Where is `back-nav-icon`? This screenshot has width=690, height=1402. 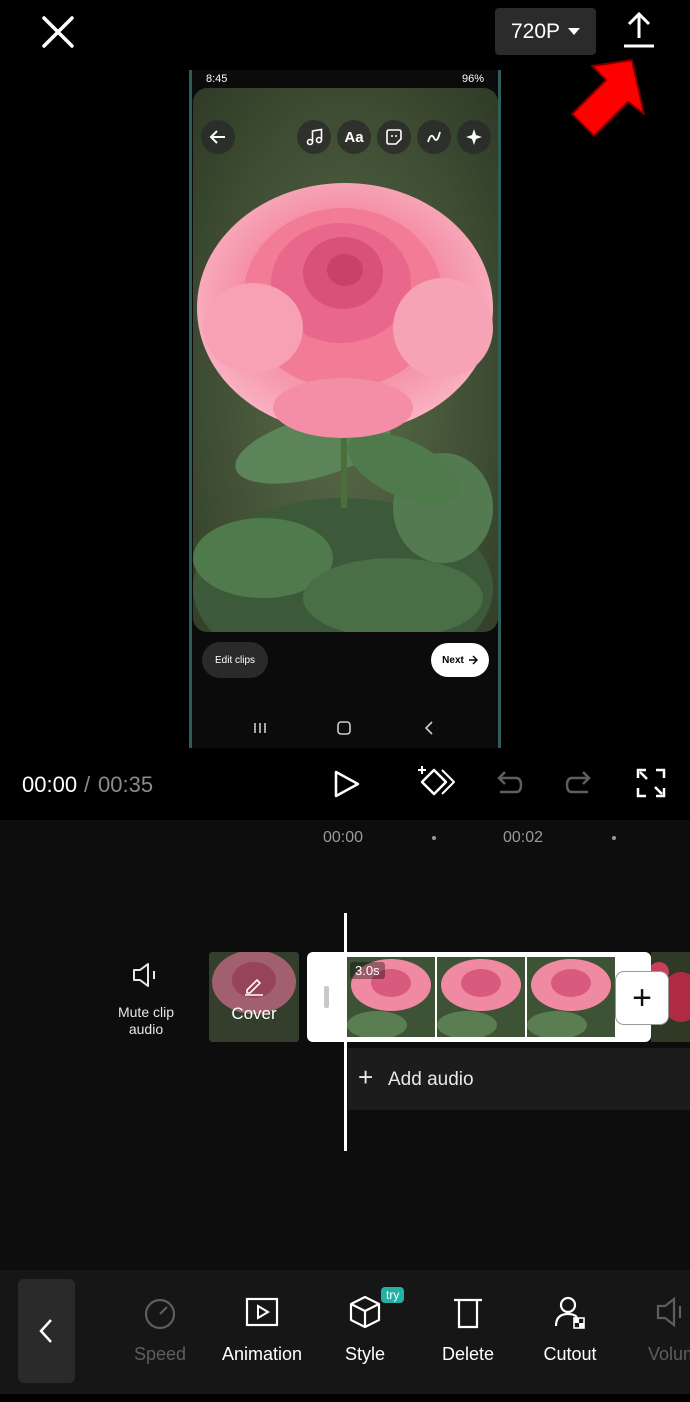 back-nav-icon is located at coordinates (428, 728).